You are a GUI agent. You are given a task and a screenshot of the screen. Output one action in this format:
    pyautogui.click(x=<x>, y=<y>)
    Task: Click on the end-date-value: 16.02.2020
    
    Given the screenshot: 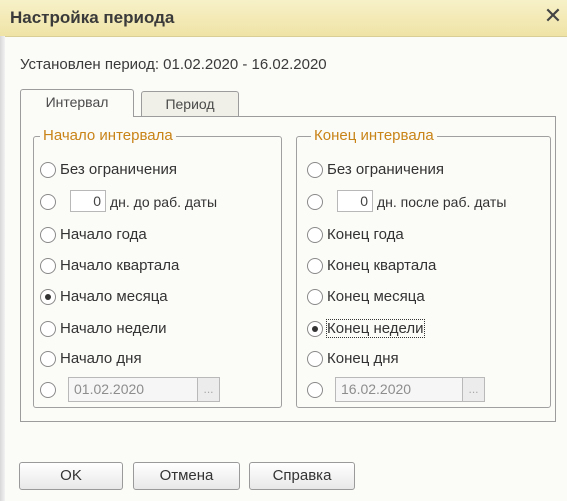 What is the action you would take?
    pyautogui.click(x=376, y=389)
    